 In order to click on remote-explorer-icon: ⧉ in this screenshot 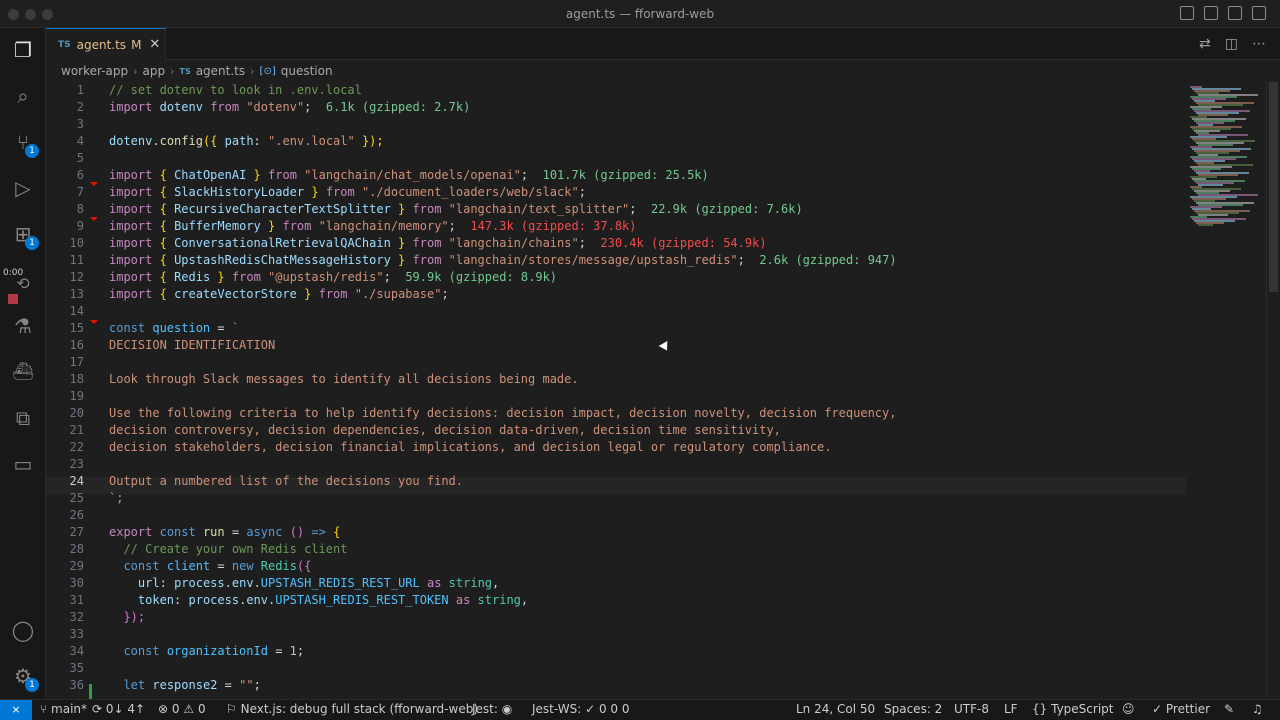, I will do `click(23, 418)`.